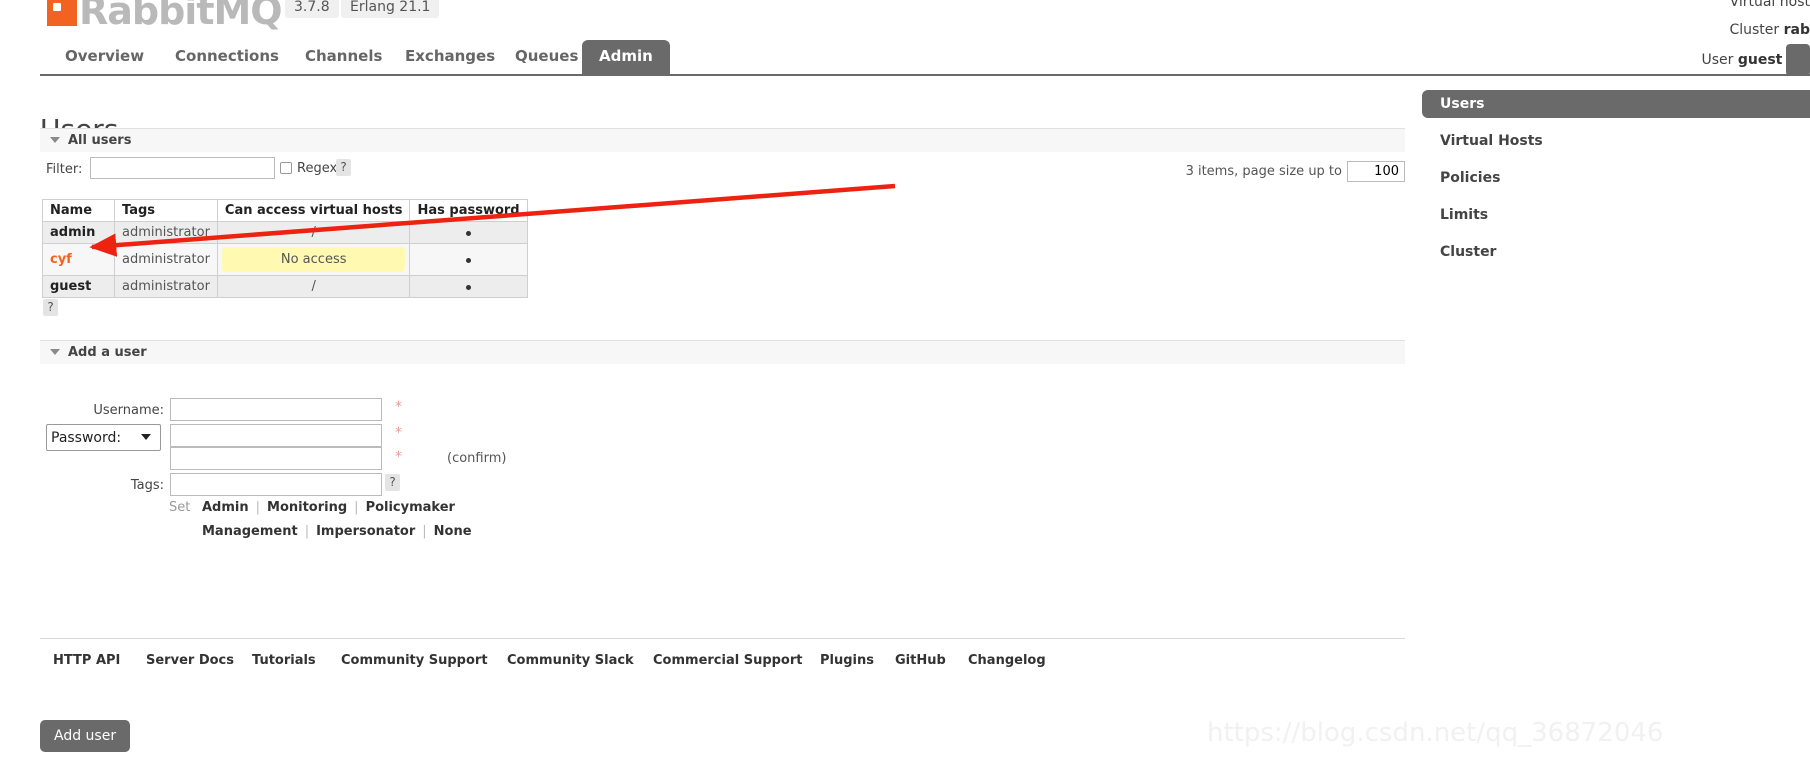  I want to click on username-input, so click(276, 409).